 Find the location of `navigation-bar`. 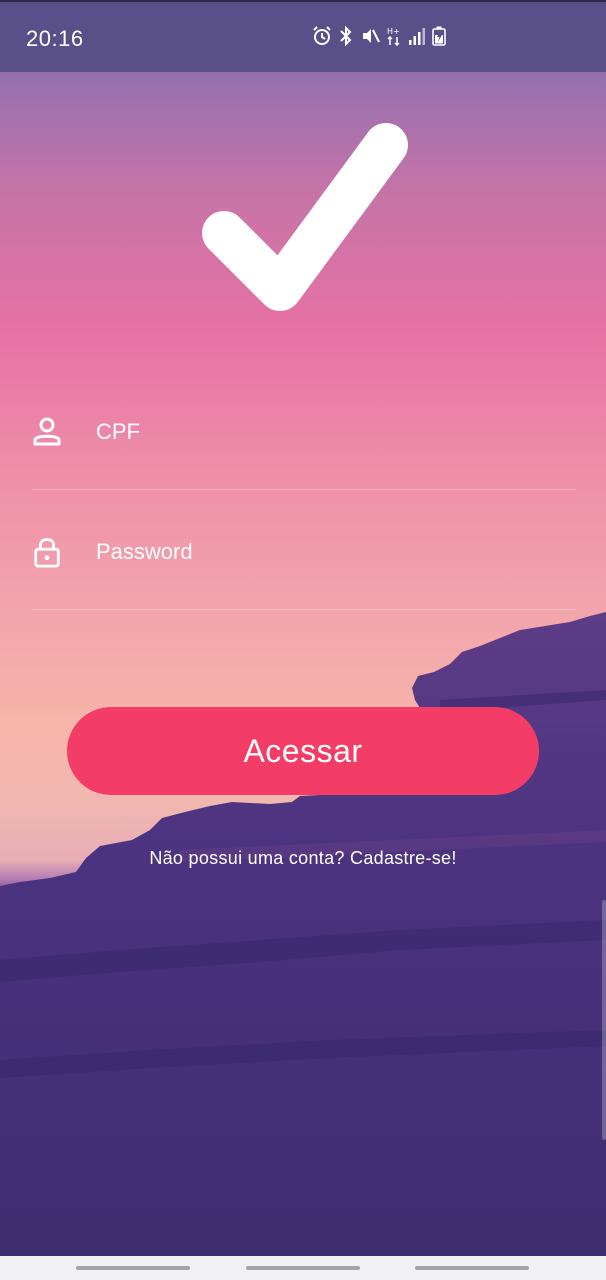

navigation-bar is located at coordinates (303, 1268).